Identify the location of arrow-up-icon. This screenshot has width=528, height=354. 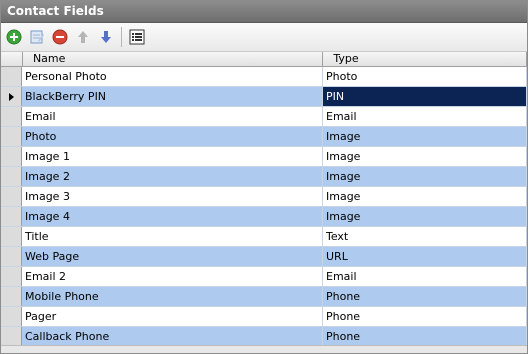
(83, 37).